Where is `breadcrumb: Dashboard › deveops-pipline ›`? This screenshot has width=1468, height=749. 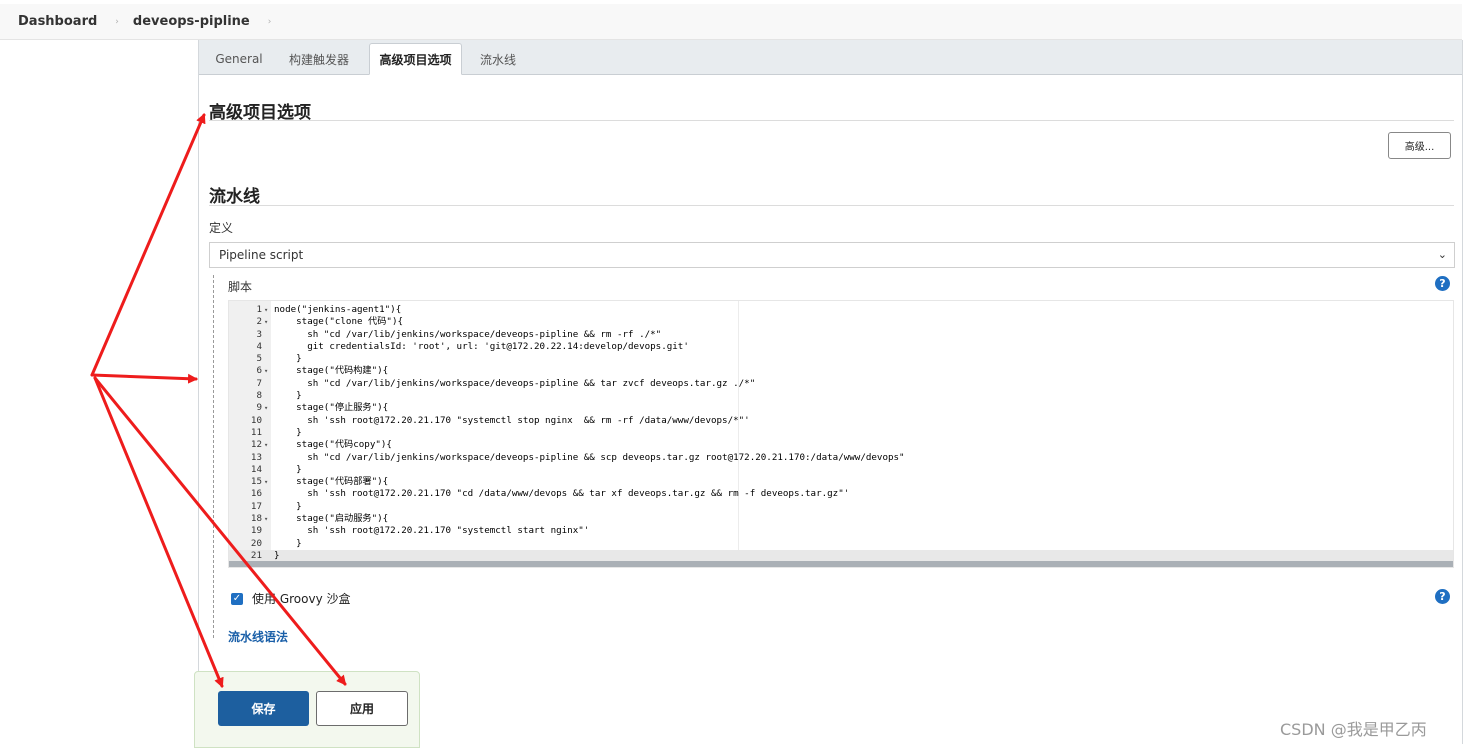 breadcrumb: Dashboard › deveops-pipline › is located at coordinates (731, 22).